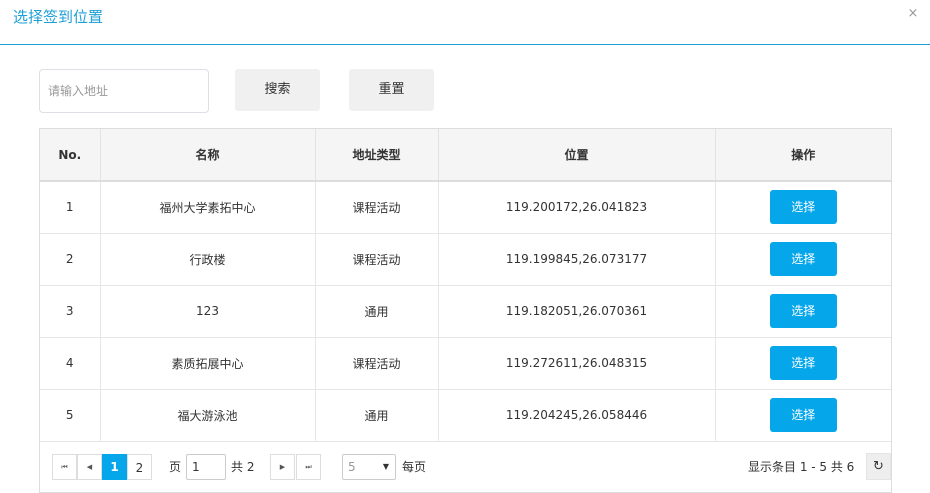  Describe the element at coordinates (114, 467) in the screenshot. I see `page-number-1: 1` at that location.